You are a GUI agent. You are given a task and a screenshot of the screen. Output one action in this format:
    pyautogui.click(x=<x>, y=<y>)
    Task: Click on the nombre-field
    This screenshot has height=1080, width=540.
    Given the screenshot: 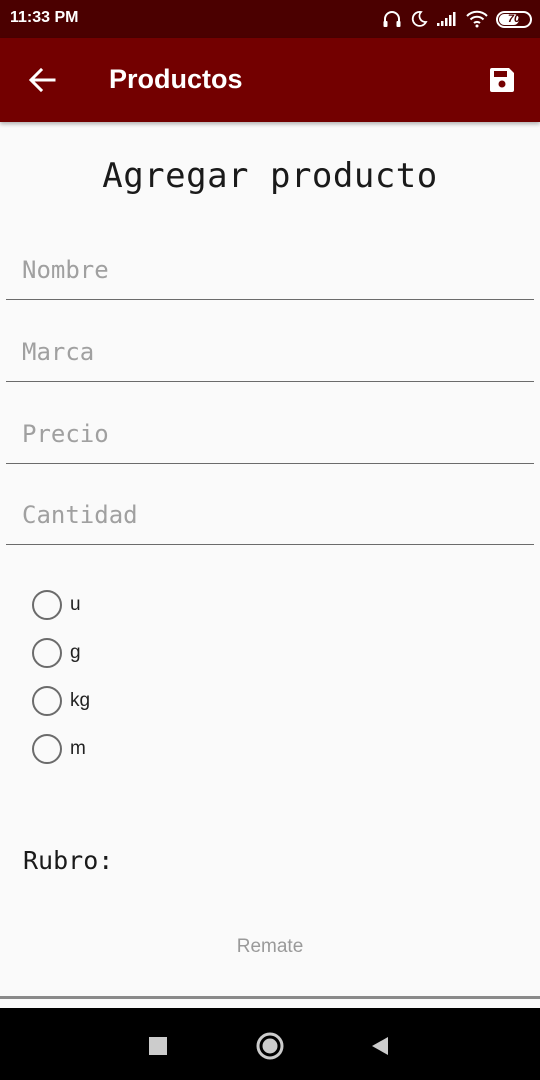 What is the action you would take?
    pyautogui.click(x=270, y=270)
    